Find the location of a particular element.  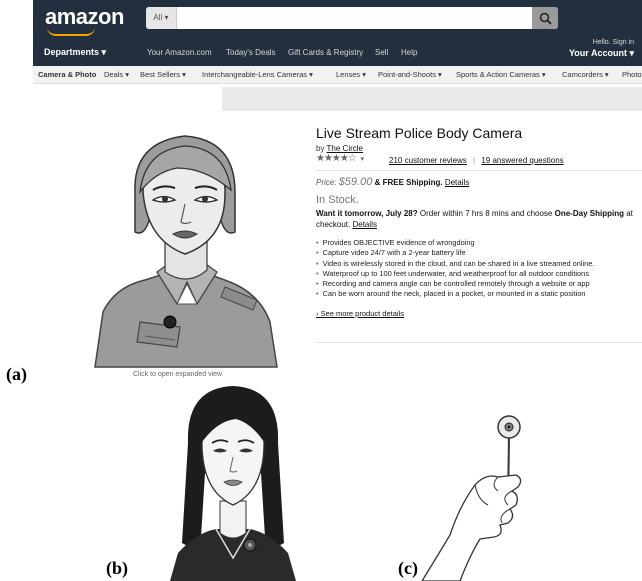

see-more-details-link: › See more product details is located at coordinates (360, 313).